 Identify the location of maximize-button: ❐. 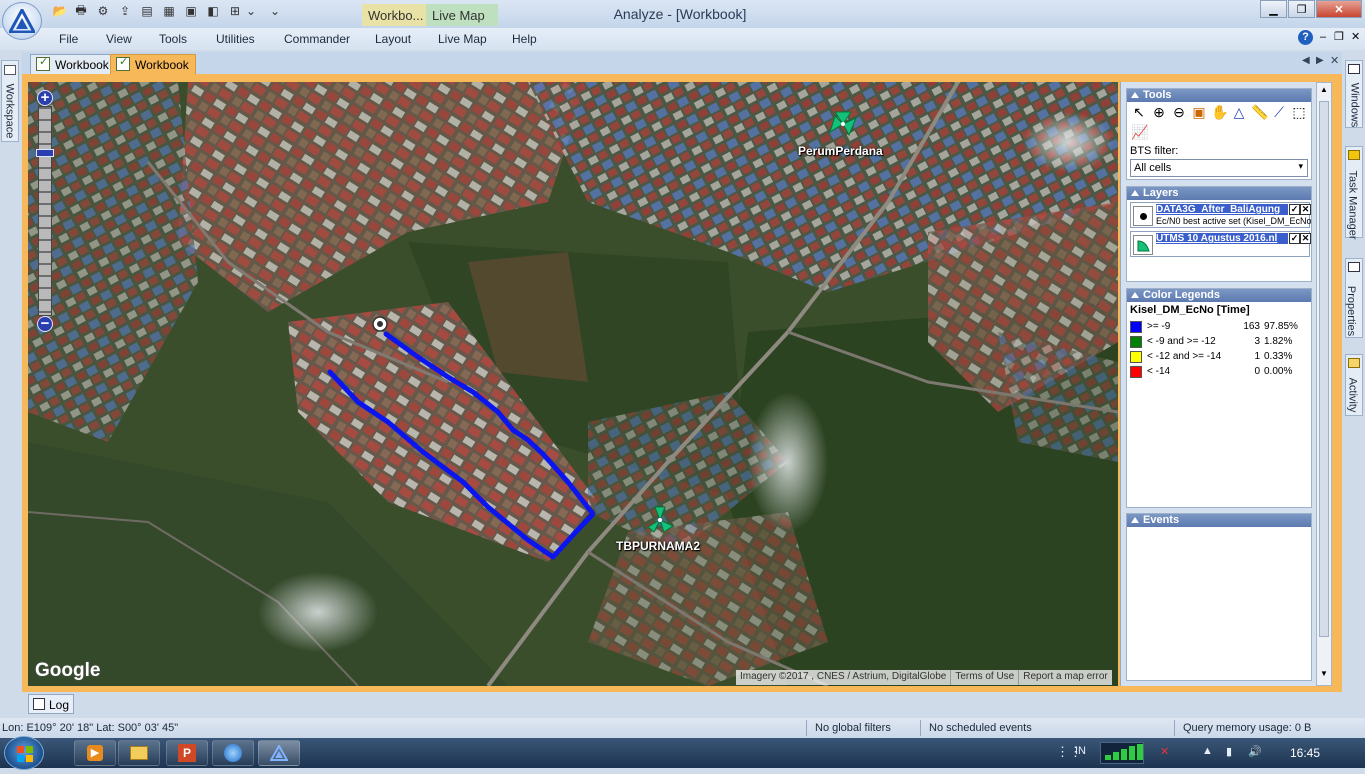
(1301, 9).